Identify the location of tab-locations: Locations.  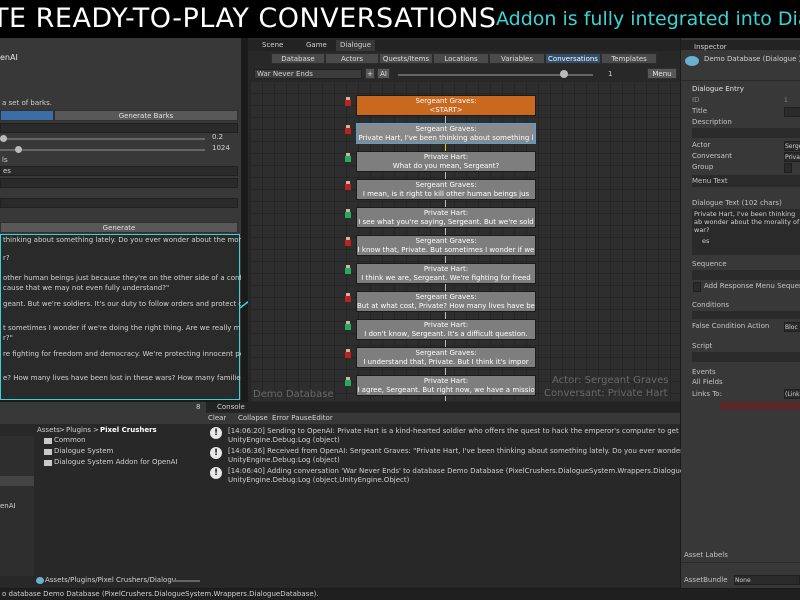
(461, 58).